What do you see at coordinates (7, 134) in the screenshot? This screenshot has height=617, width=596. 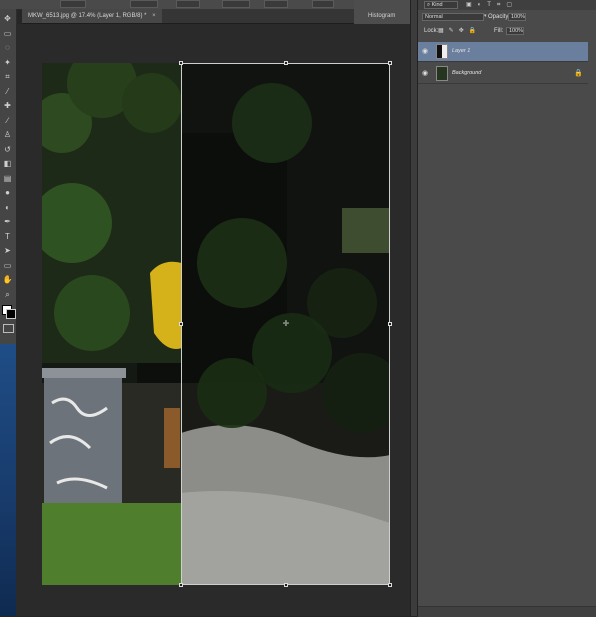 I see `clone-stamp-icon: ♙` at bounding box center [7, 134].